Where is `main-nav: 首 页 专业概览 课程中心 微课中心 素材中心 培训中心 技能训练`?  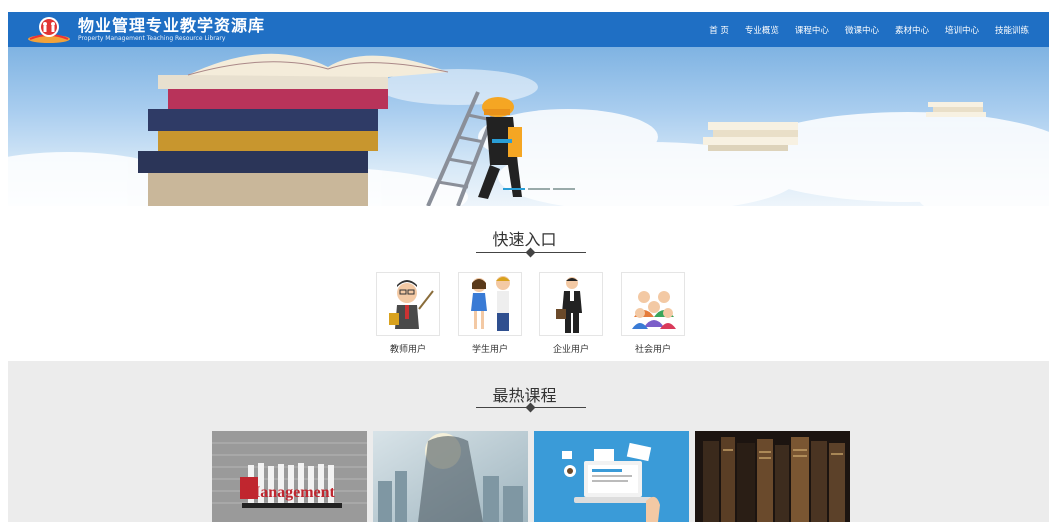
main-nav: 首 页 专业概览 课程中心 微课中心 素材中心 培训中心 技能训练 is located at coordinates (861, 29).